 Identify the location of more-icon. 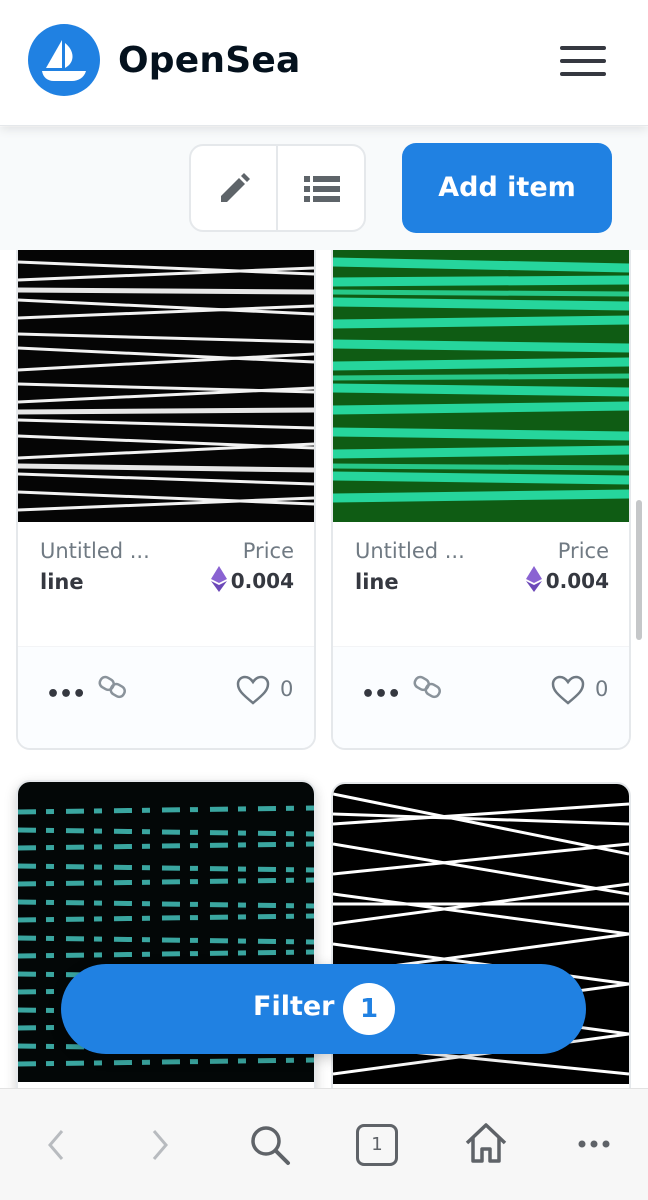
(594, 1144).